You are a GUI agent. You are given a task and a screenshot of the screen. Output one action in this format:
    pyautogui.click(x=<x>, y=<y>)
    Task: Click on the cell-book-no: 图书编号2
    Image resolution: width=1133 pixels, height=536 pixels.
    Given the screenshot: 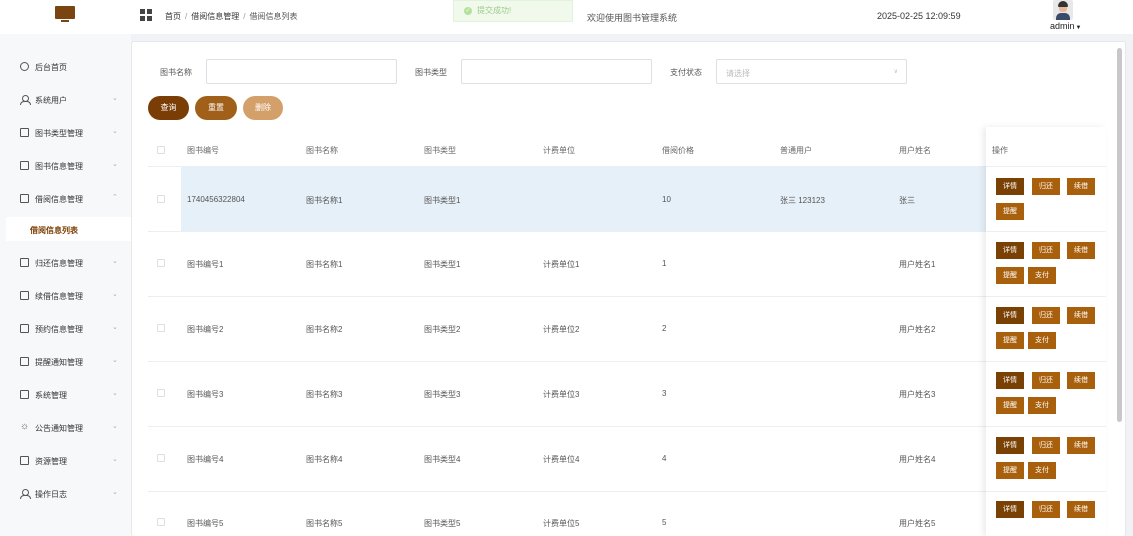 What is the action you would take?
    pyautogui.click(x=205, y=329)
    